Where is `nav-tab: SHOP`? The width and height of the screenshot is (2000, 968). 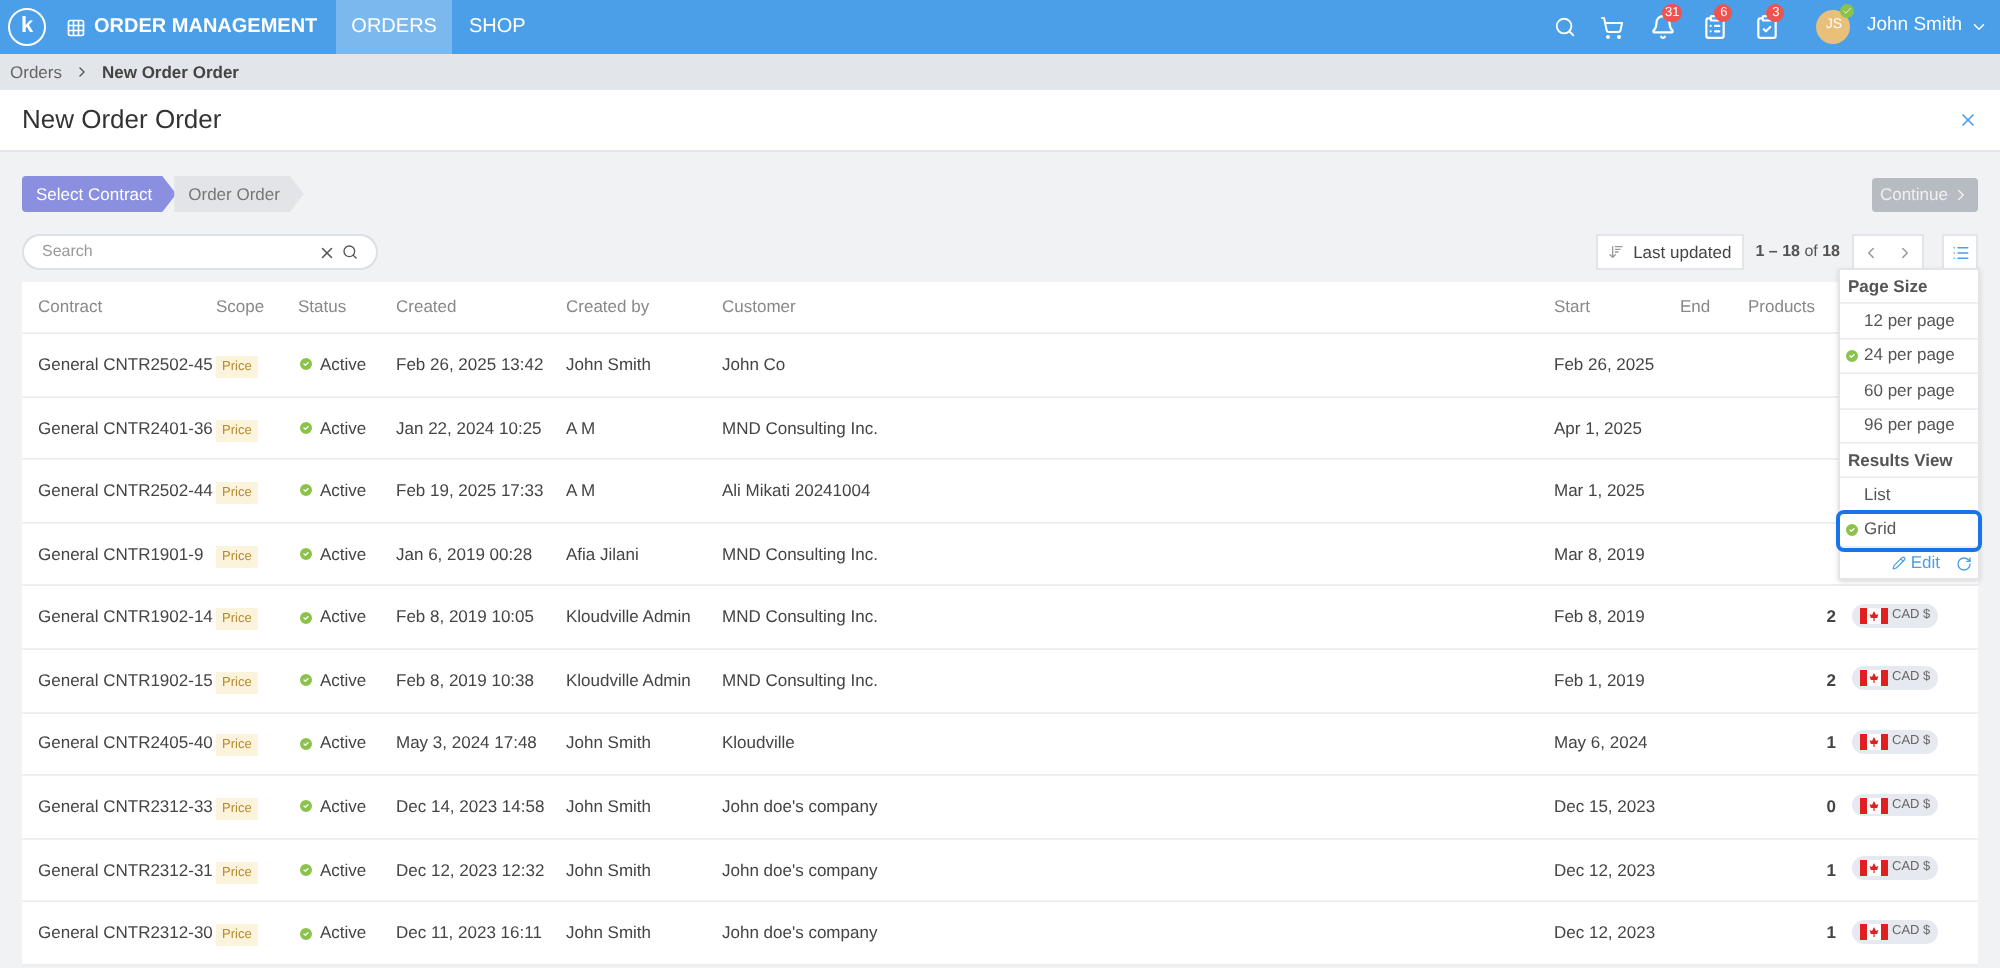 nav-tab: SHOP is located at coordinates (497, 27).